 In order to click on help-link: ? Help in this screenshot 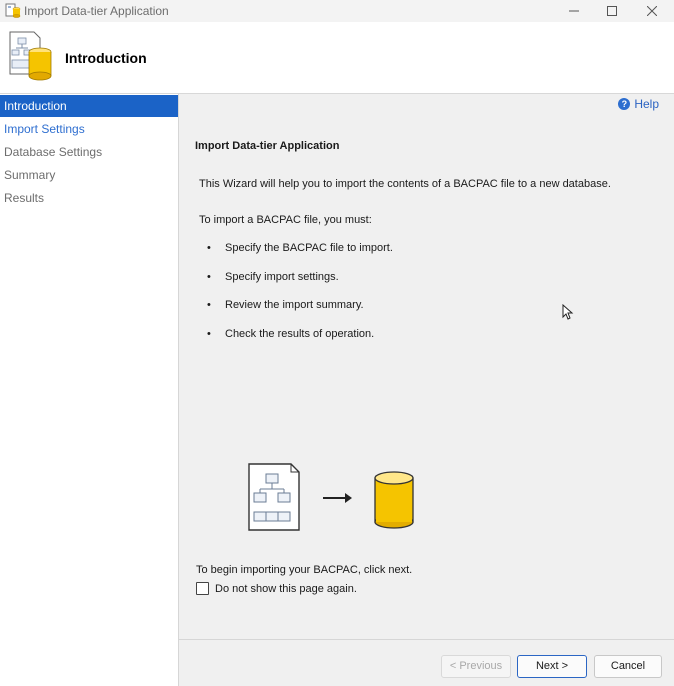, I will do `click(638, 104)`.